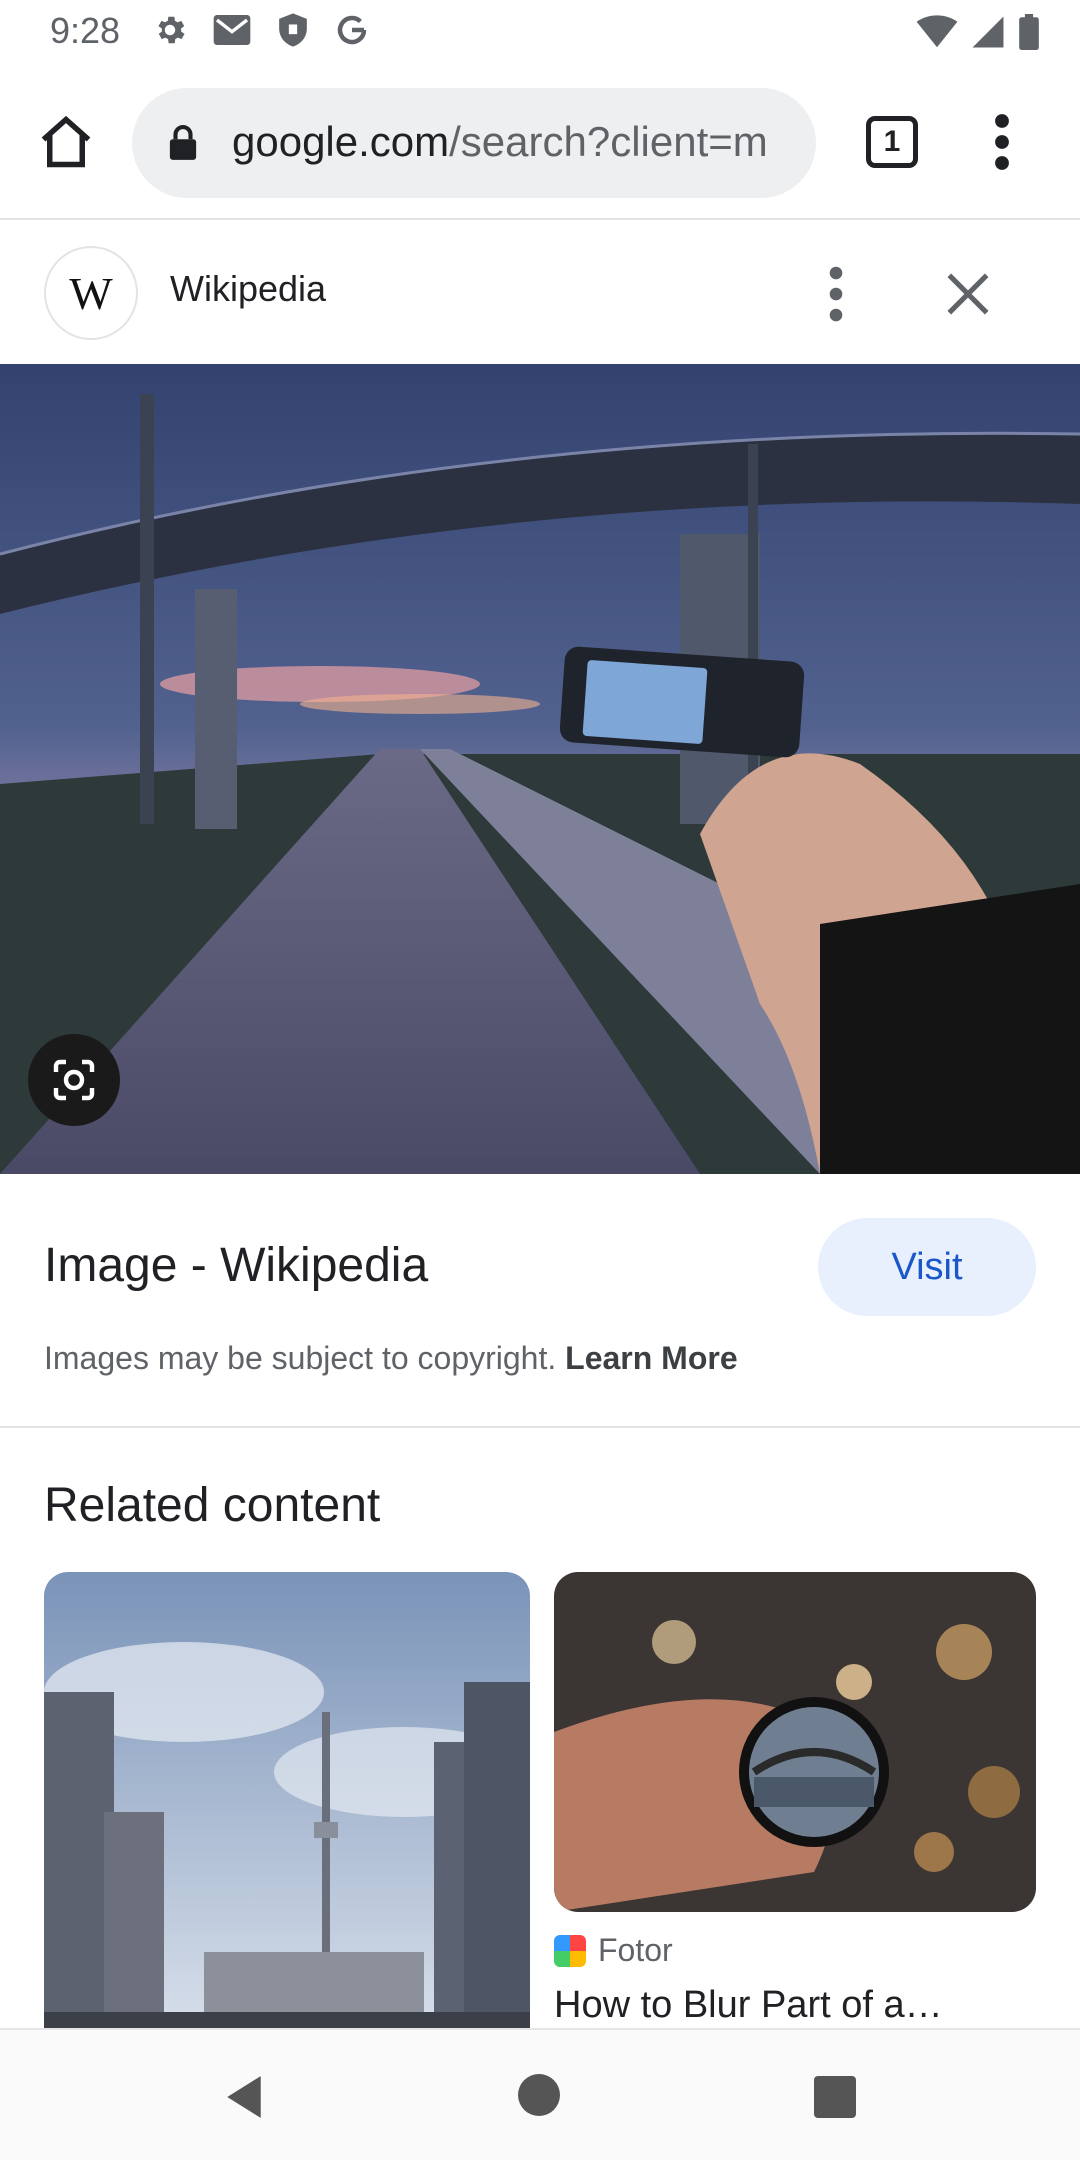 The width and height of the screenshot is (1080, 2160). I want to click on tab-switcher-button: 1, so click(892, 142).